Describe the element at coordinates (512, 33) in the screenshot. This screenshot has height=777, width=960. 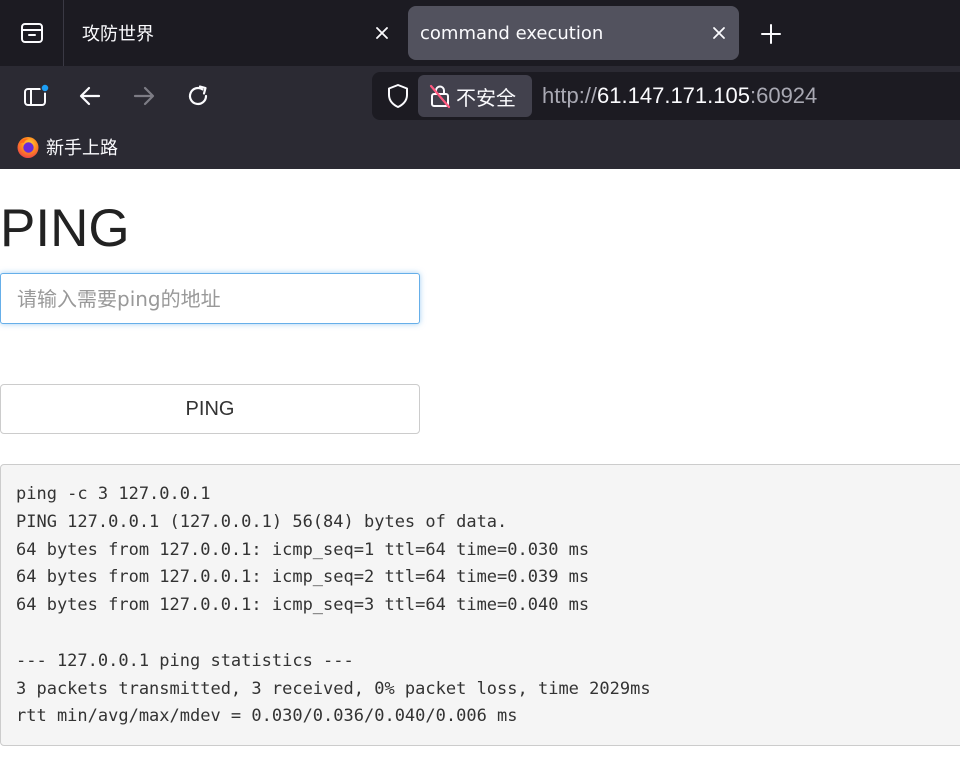
I see `tab-title: command execution` at that location.